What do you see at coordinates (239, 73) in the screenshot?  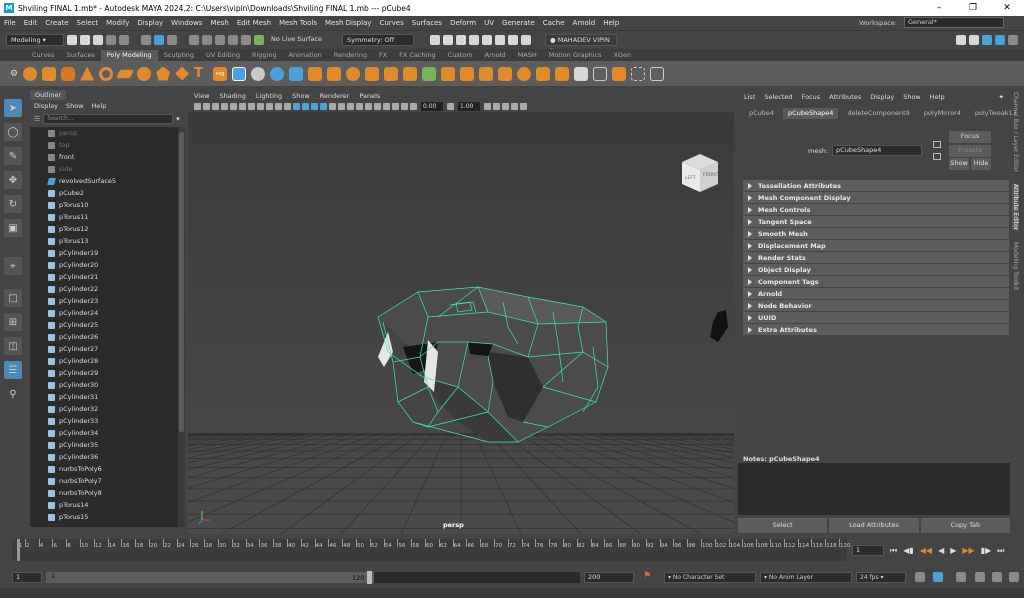 I see `combine-icon` at bounding box center [239, 73].